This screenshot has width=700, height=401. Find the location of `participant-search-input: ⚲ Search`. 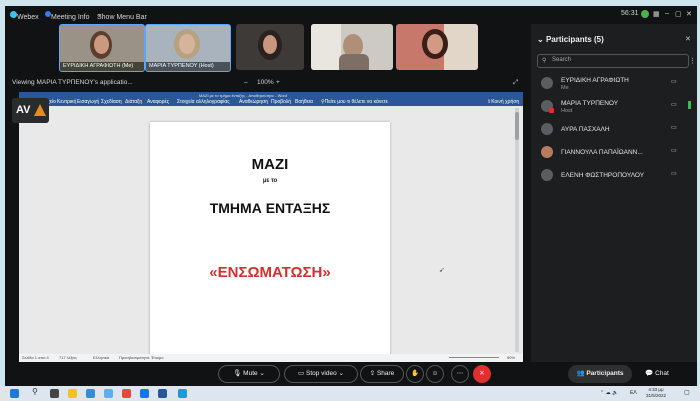

participant-search-input: ⚲ Search is located at coordinates (613, 61).